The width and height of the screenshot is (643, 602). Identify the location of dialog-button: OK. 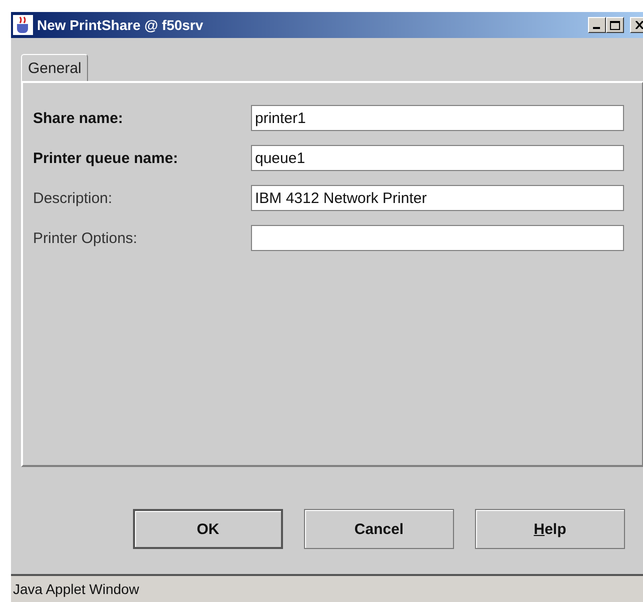
(208, 529).